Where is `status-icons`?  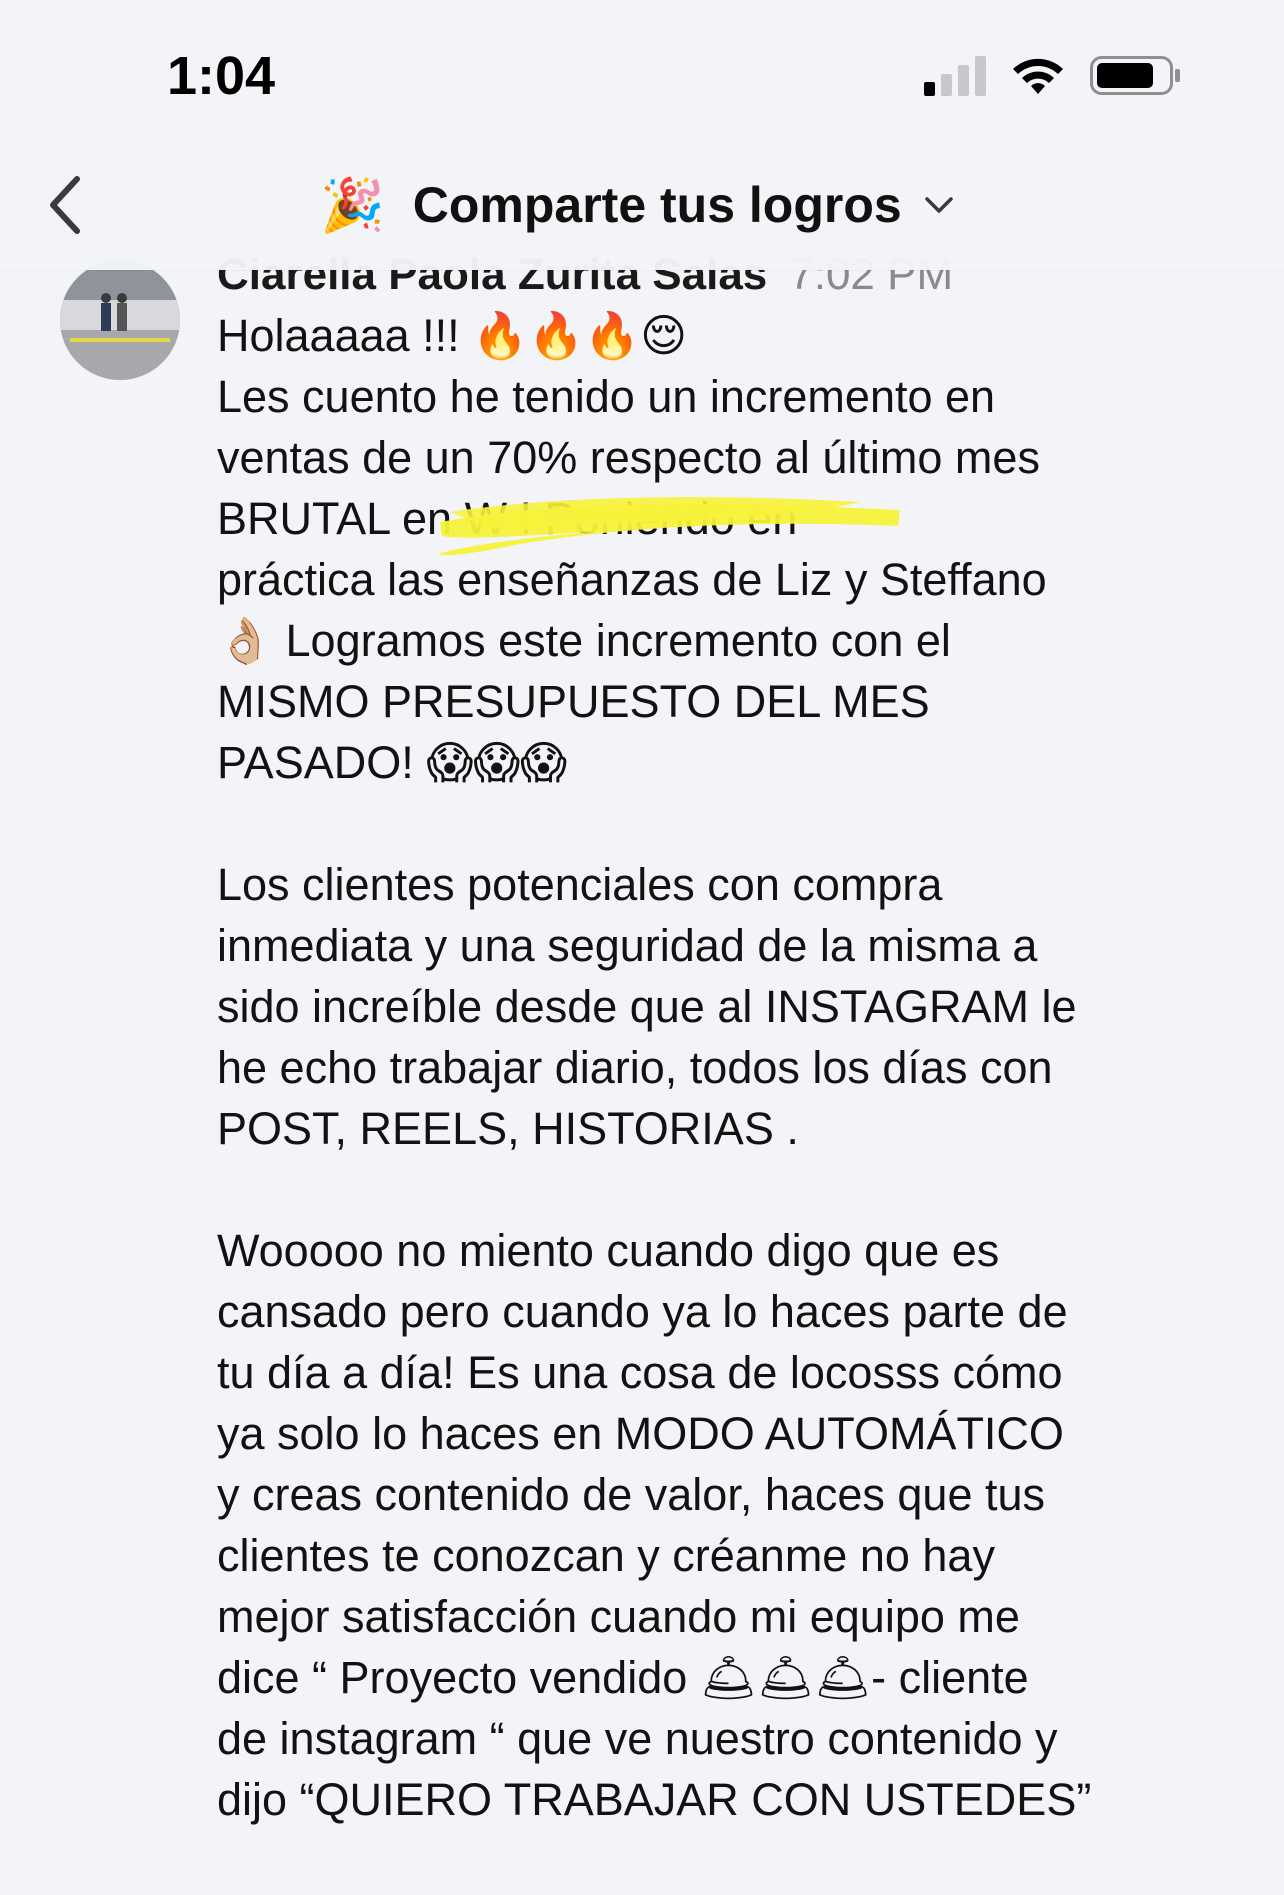
status-icons is located at coordinates (1055, 77).